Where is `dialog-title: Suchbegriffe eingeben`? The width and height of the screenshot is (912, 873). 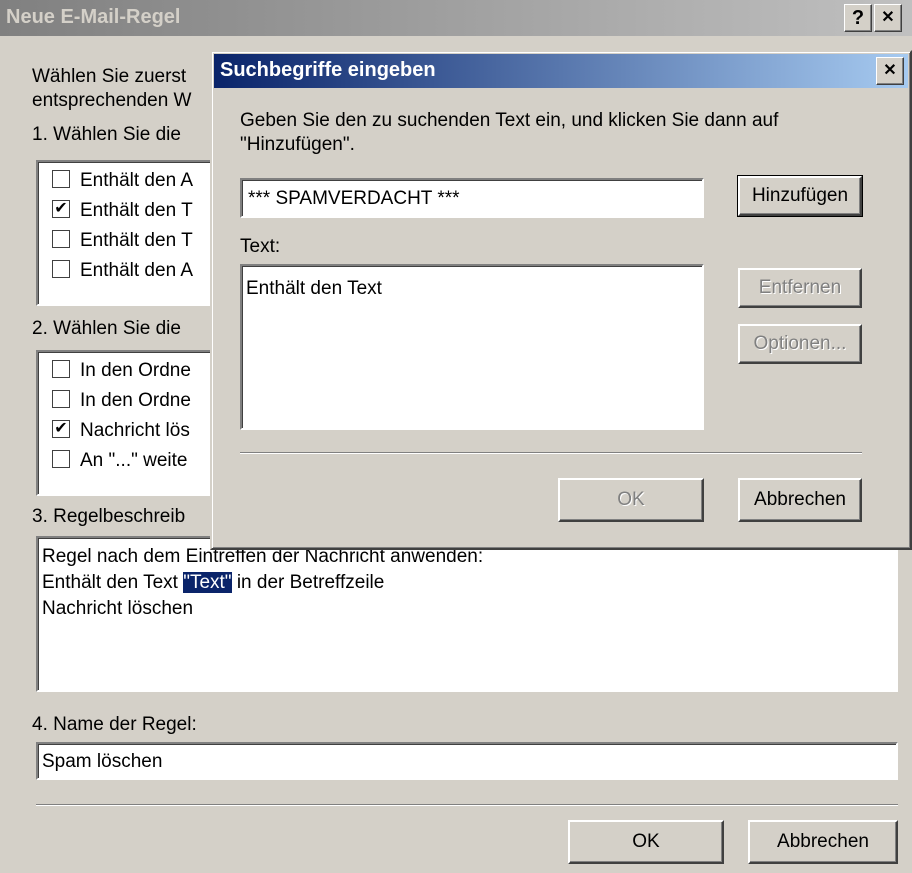 dialog-title: Suchbegriffe eingeben is located at coordinates (328, 70).